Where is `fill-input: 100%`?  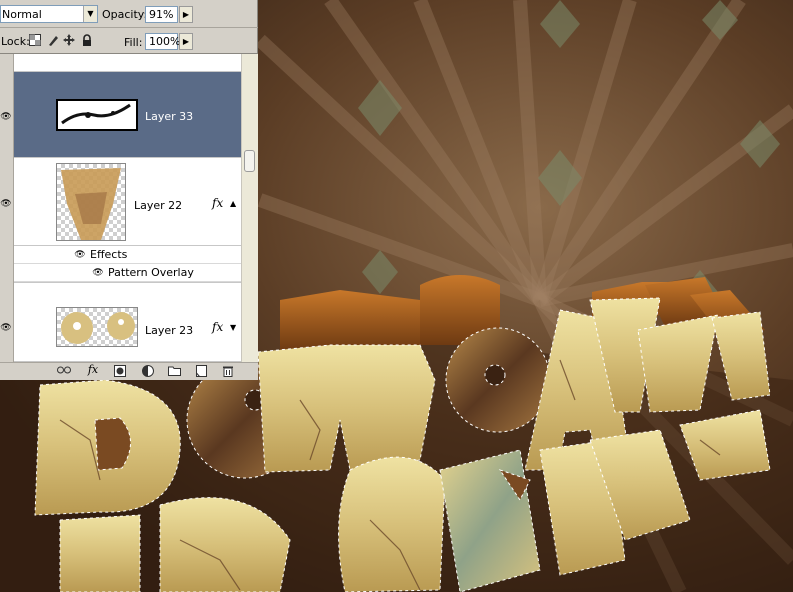 fill-input: 100% is located at coordinates (162, 41).